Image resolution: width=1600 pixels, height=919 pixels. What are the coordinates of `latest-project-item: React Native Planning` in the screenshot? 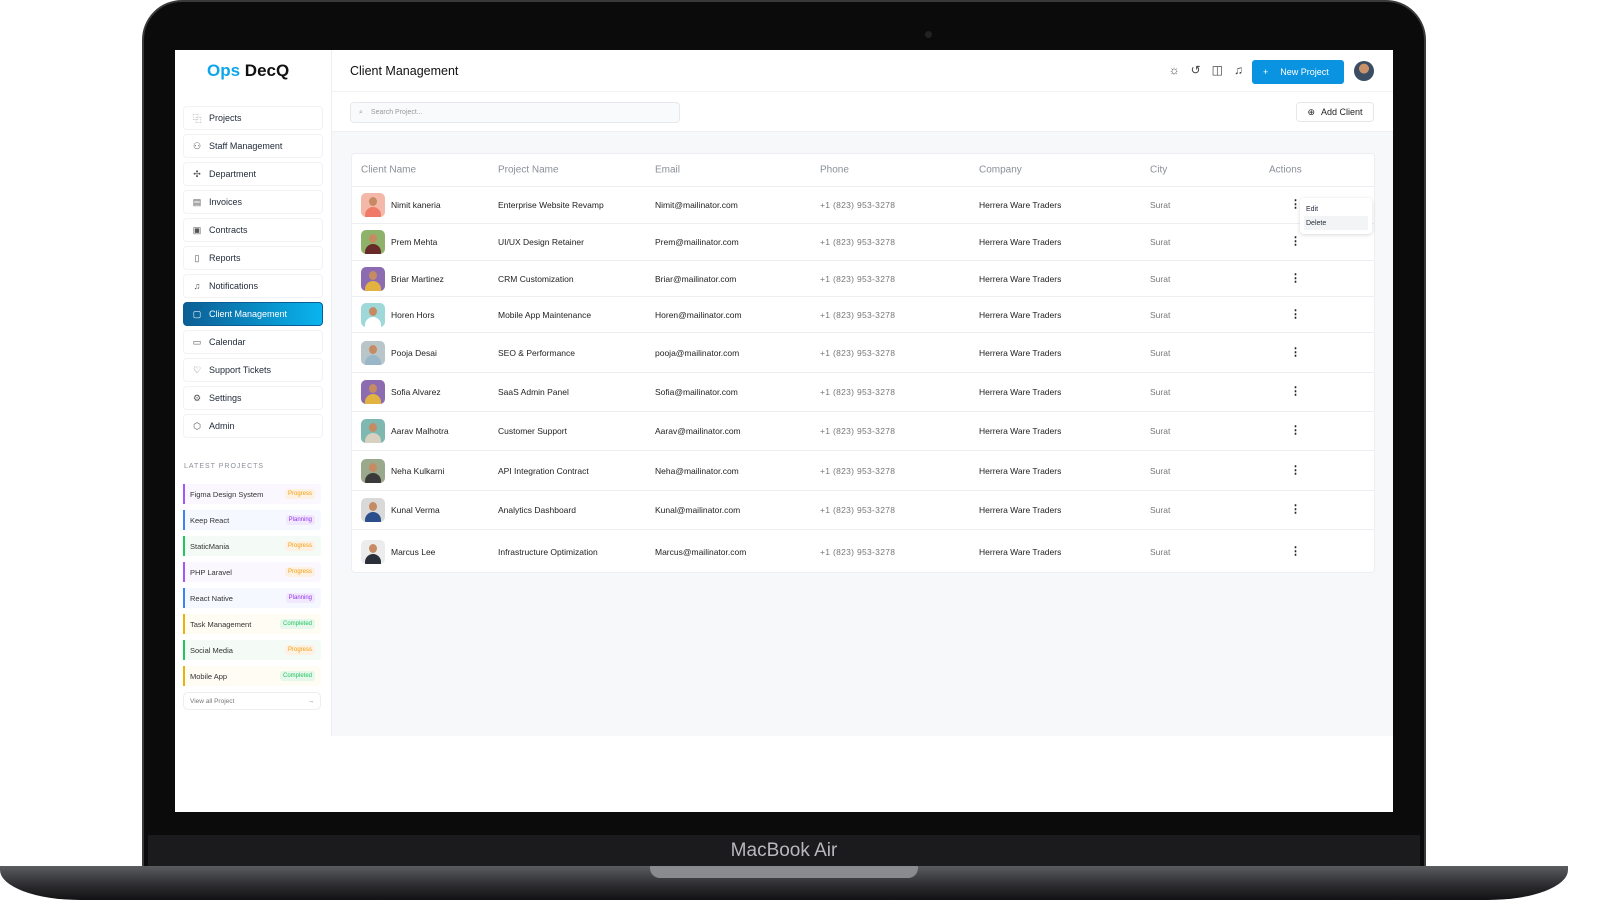 It's located at (252, 598).